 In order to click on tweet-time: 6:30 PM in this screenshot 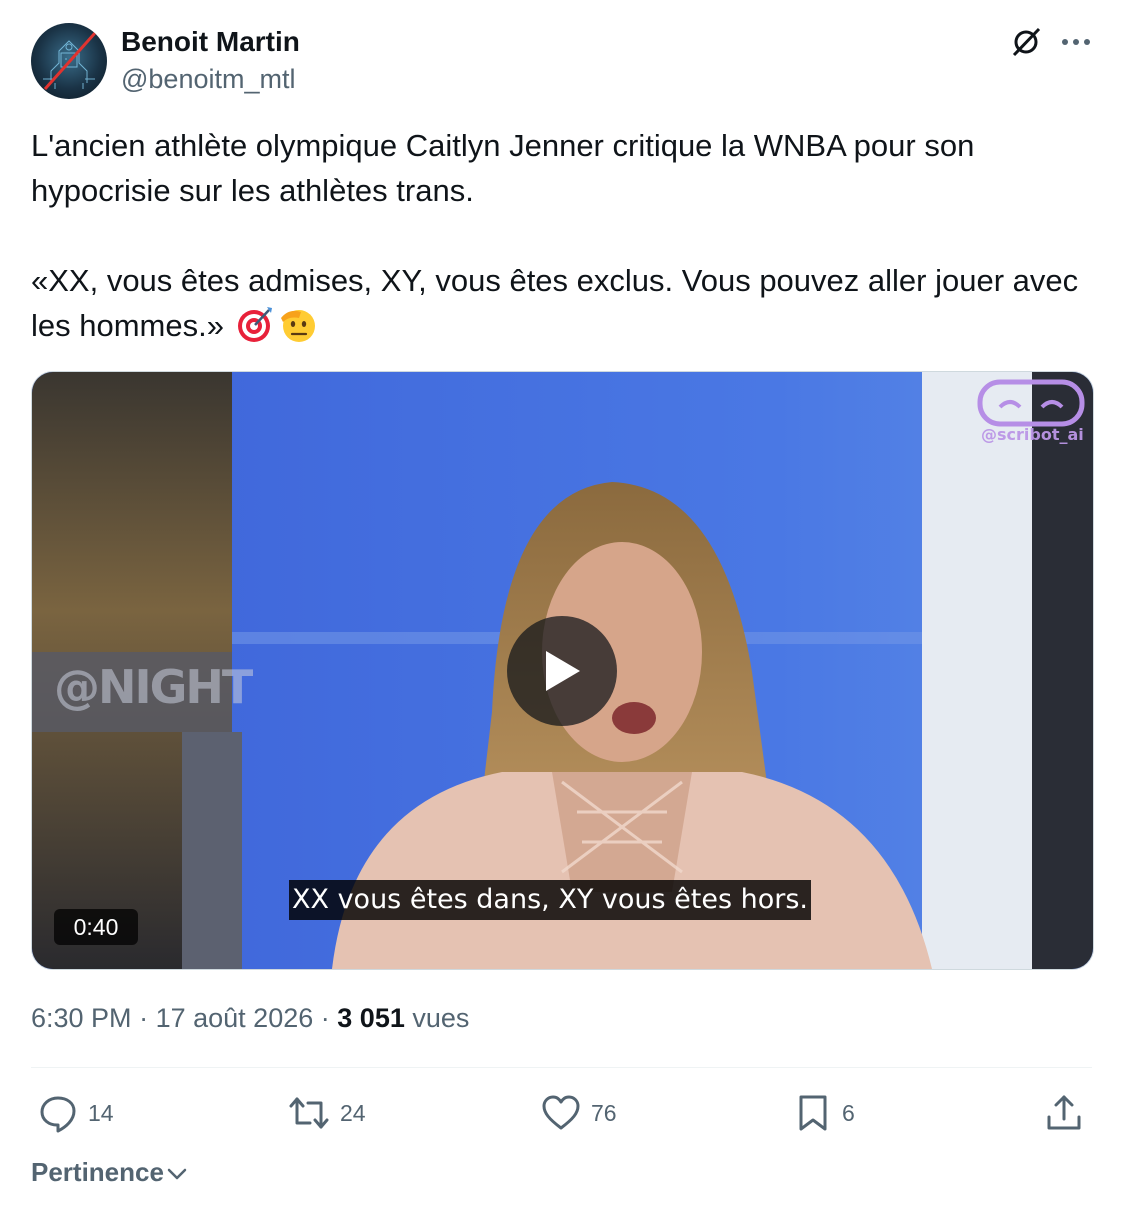, I will do `click(81, 1018)`.